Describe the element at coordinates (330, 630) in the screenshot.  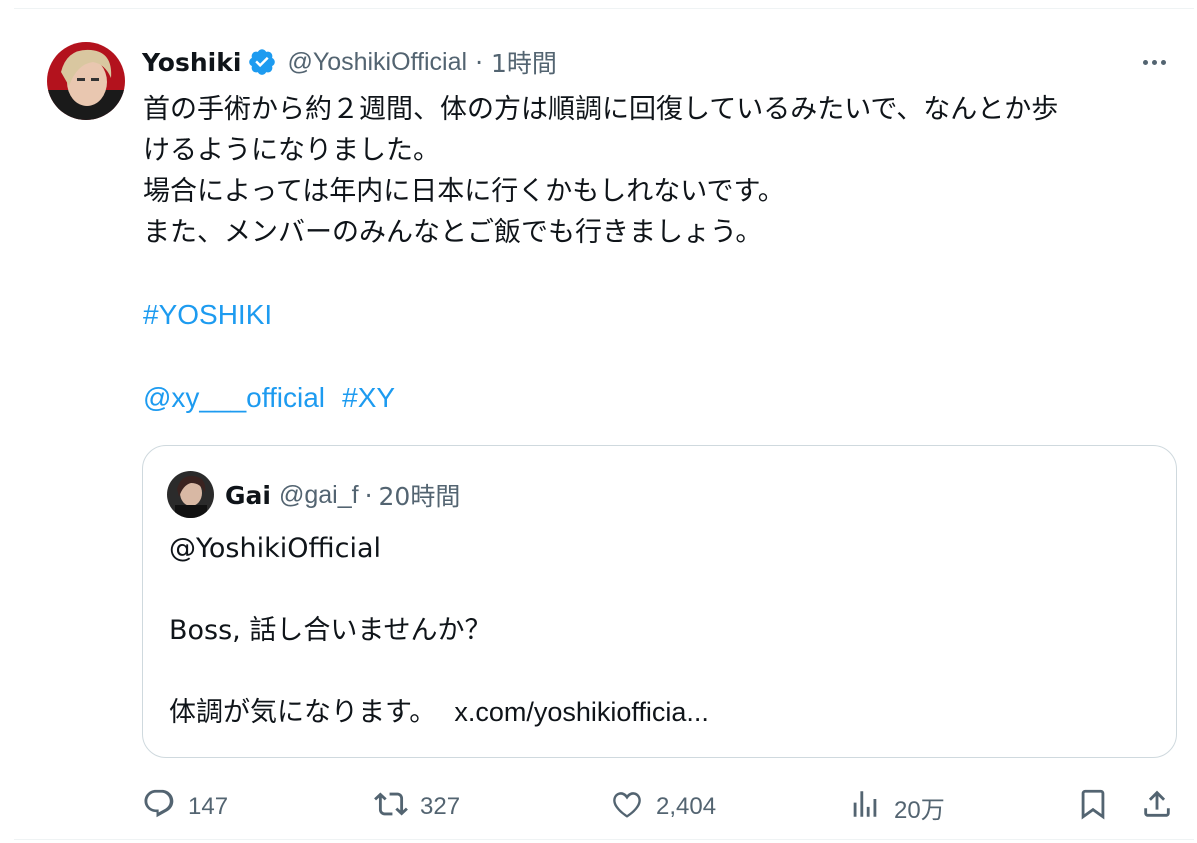
I see `quote-line: Boss, 話し合いませんか？` at that location.